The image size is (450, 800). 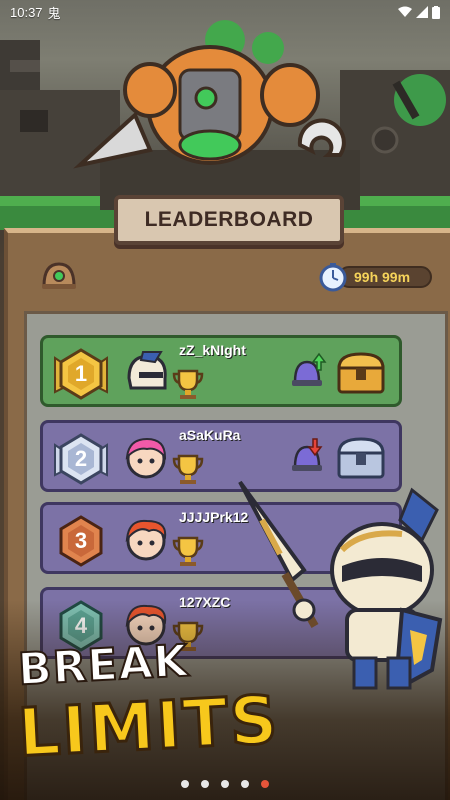 I want to click on bronze-rank-badge-icon: 3, so click(x=81, y=541).